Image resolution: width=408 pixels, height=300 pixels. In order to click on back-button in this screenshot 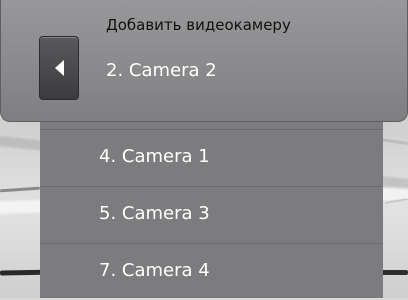, I will do `click(59, 68)`.